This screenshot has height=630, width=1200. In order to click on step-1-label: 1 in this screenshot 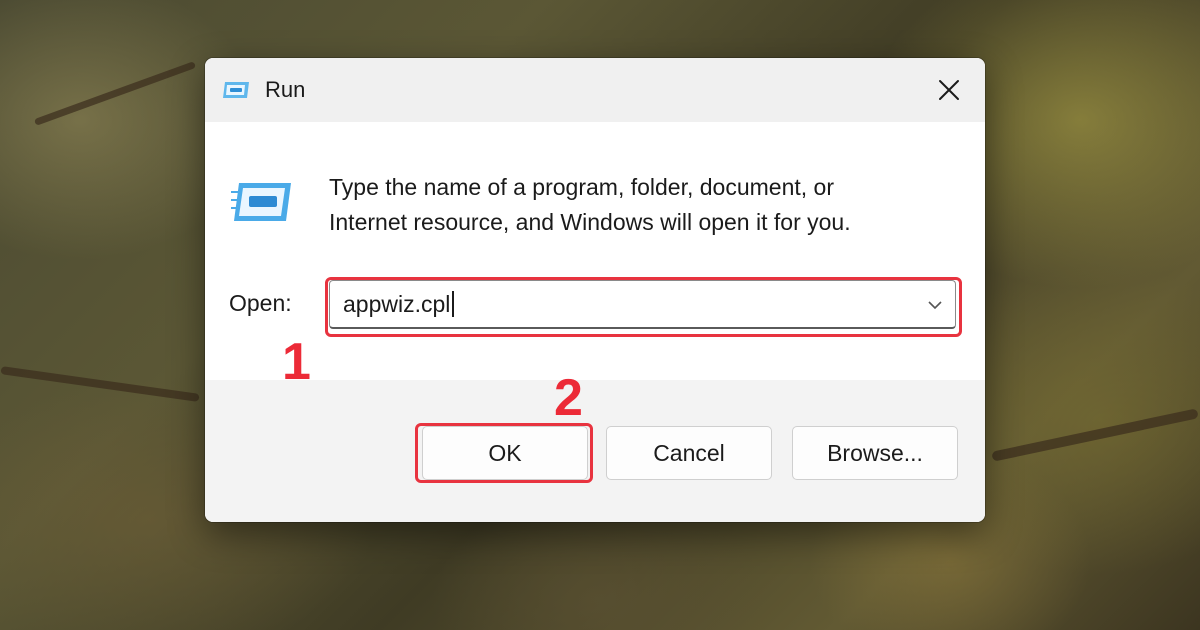, I will do `click(296, 362)`.